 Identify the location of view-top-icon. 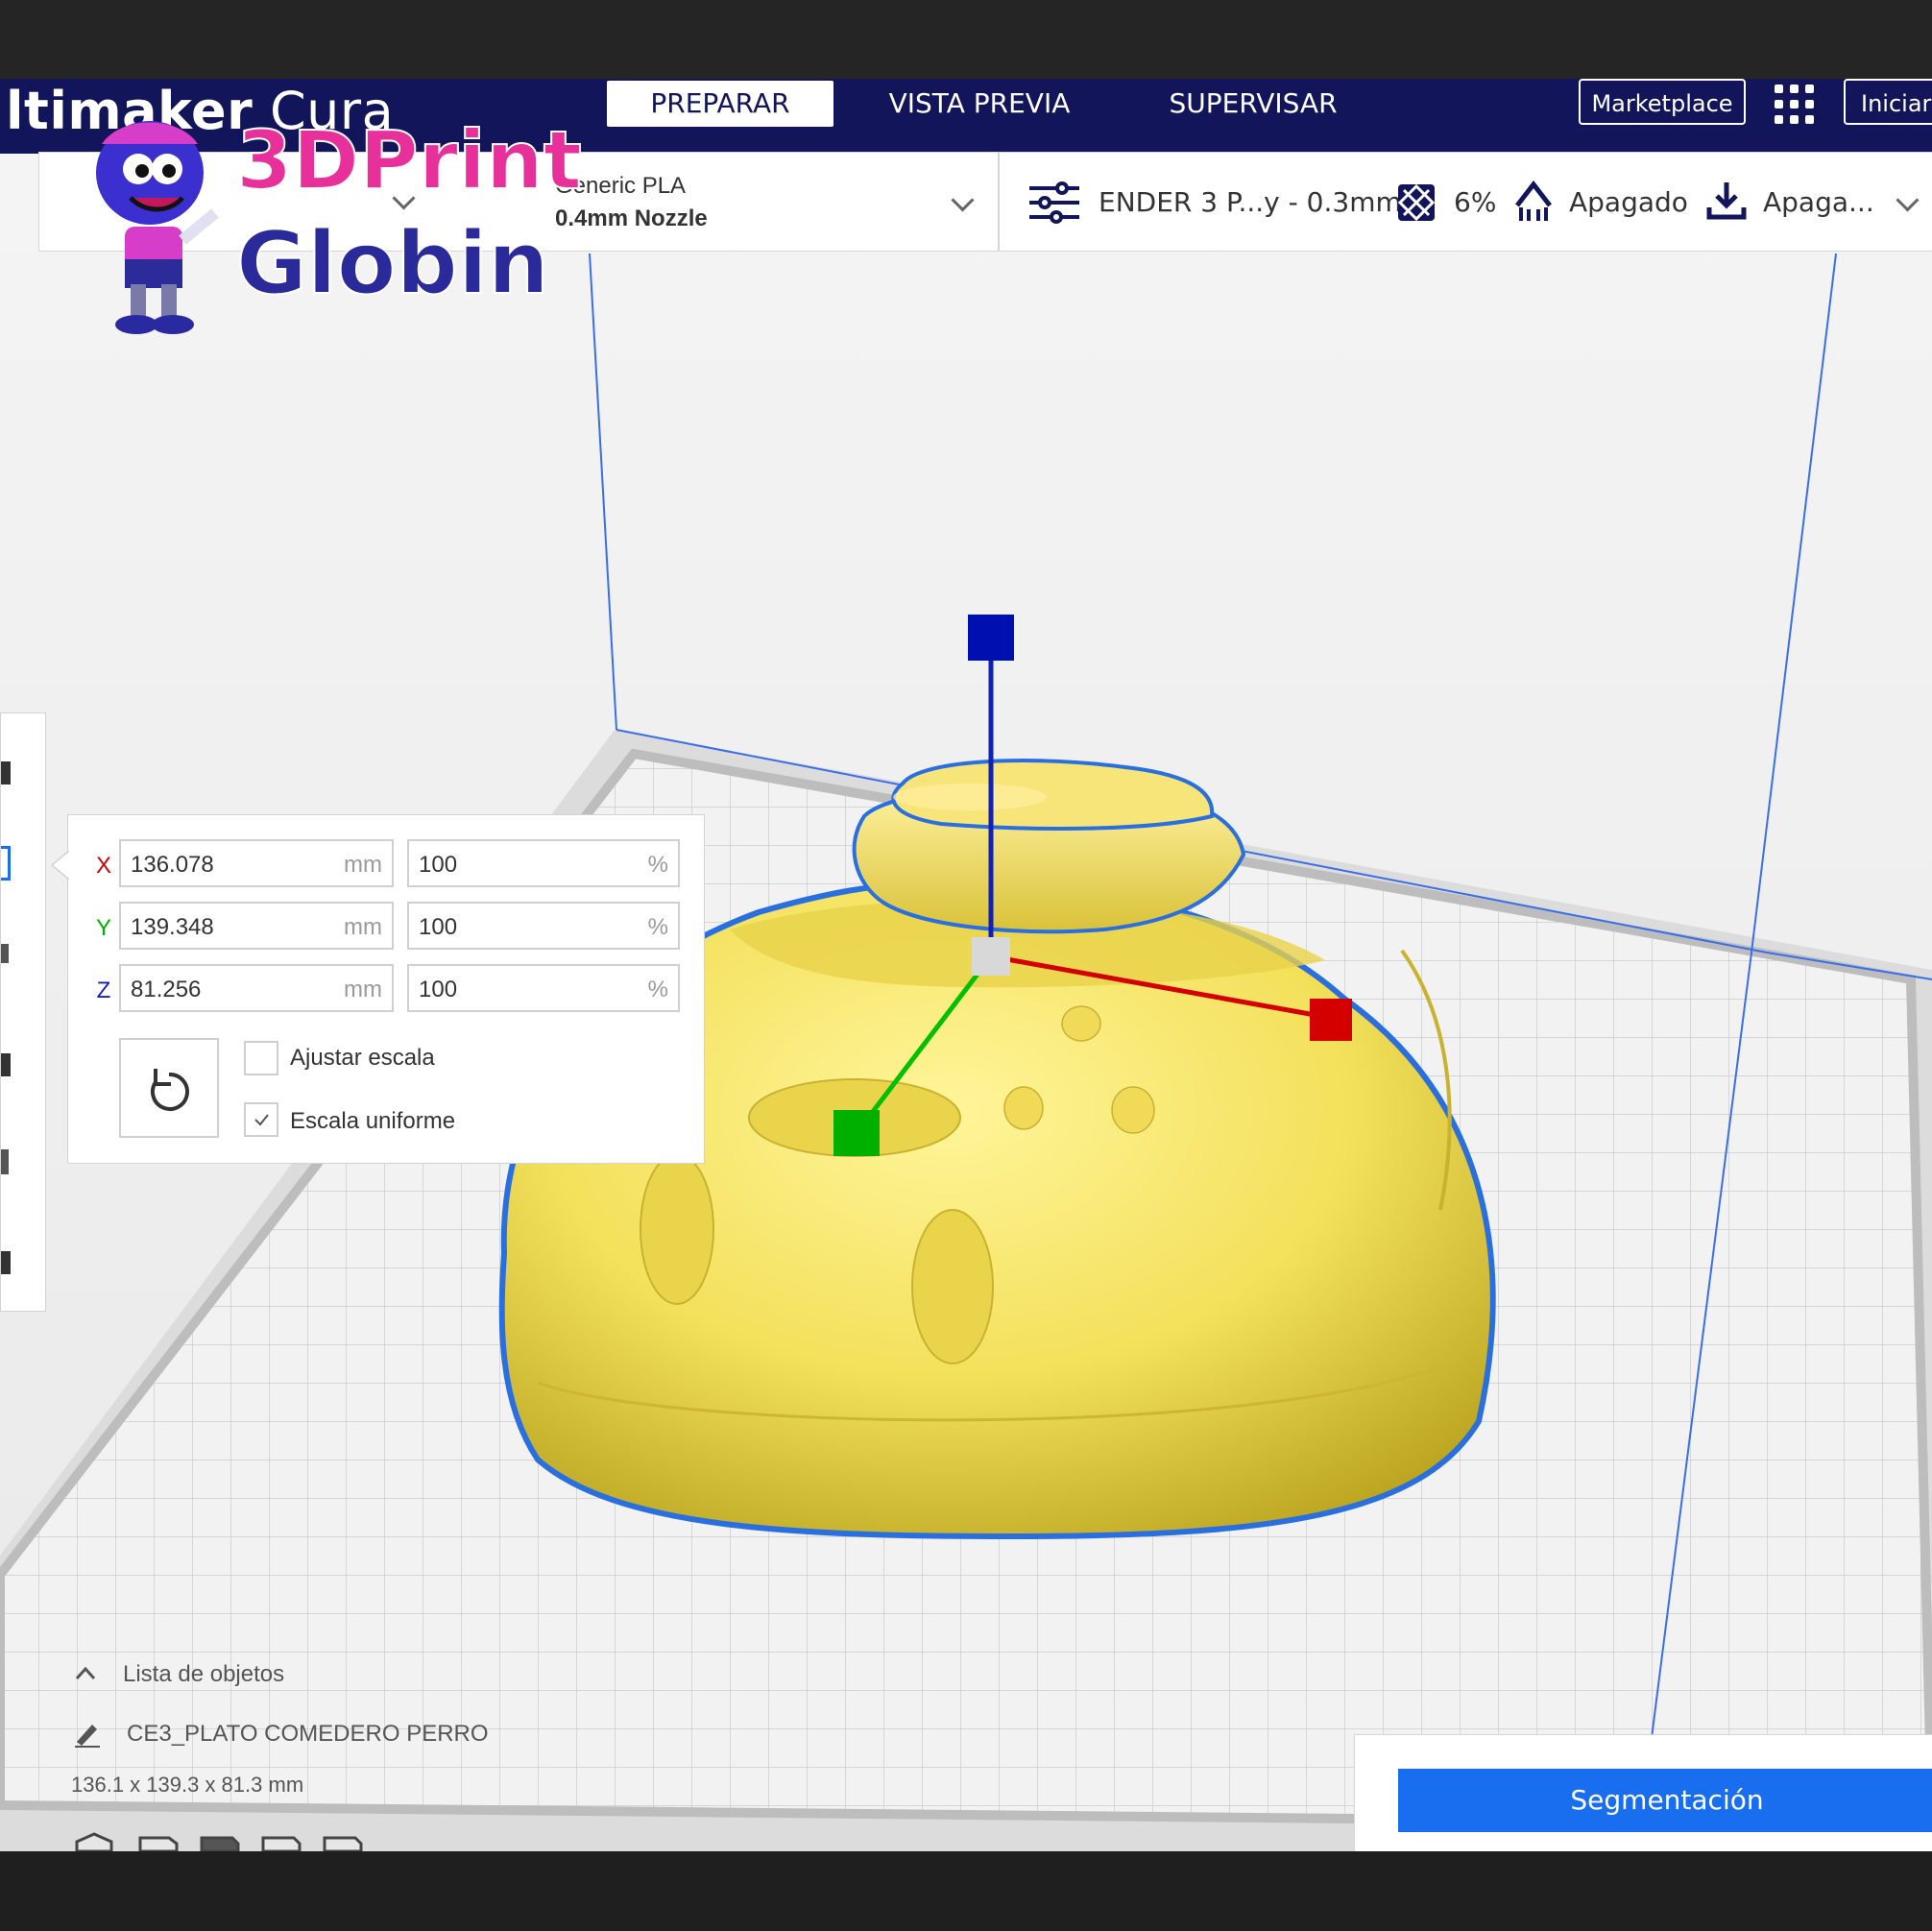
(220, 1843).